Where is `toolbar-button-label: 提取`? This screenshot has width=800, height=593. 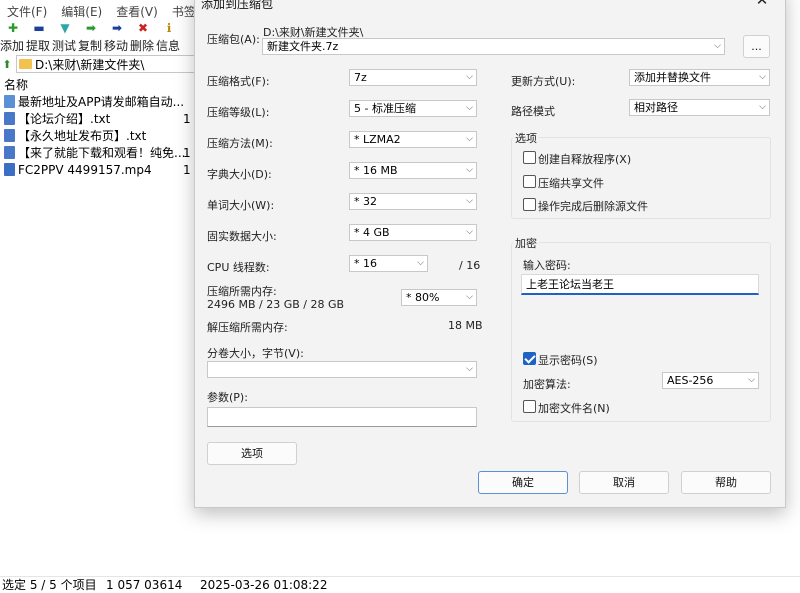 toolbar-button-label: 提取 is located at coordinates (38, 46).